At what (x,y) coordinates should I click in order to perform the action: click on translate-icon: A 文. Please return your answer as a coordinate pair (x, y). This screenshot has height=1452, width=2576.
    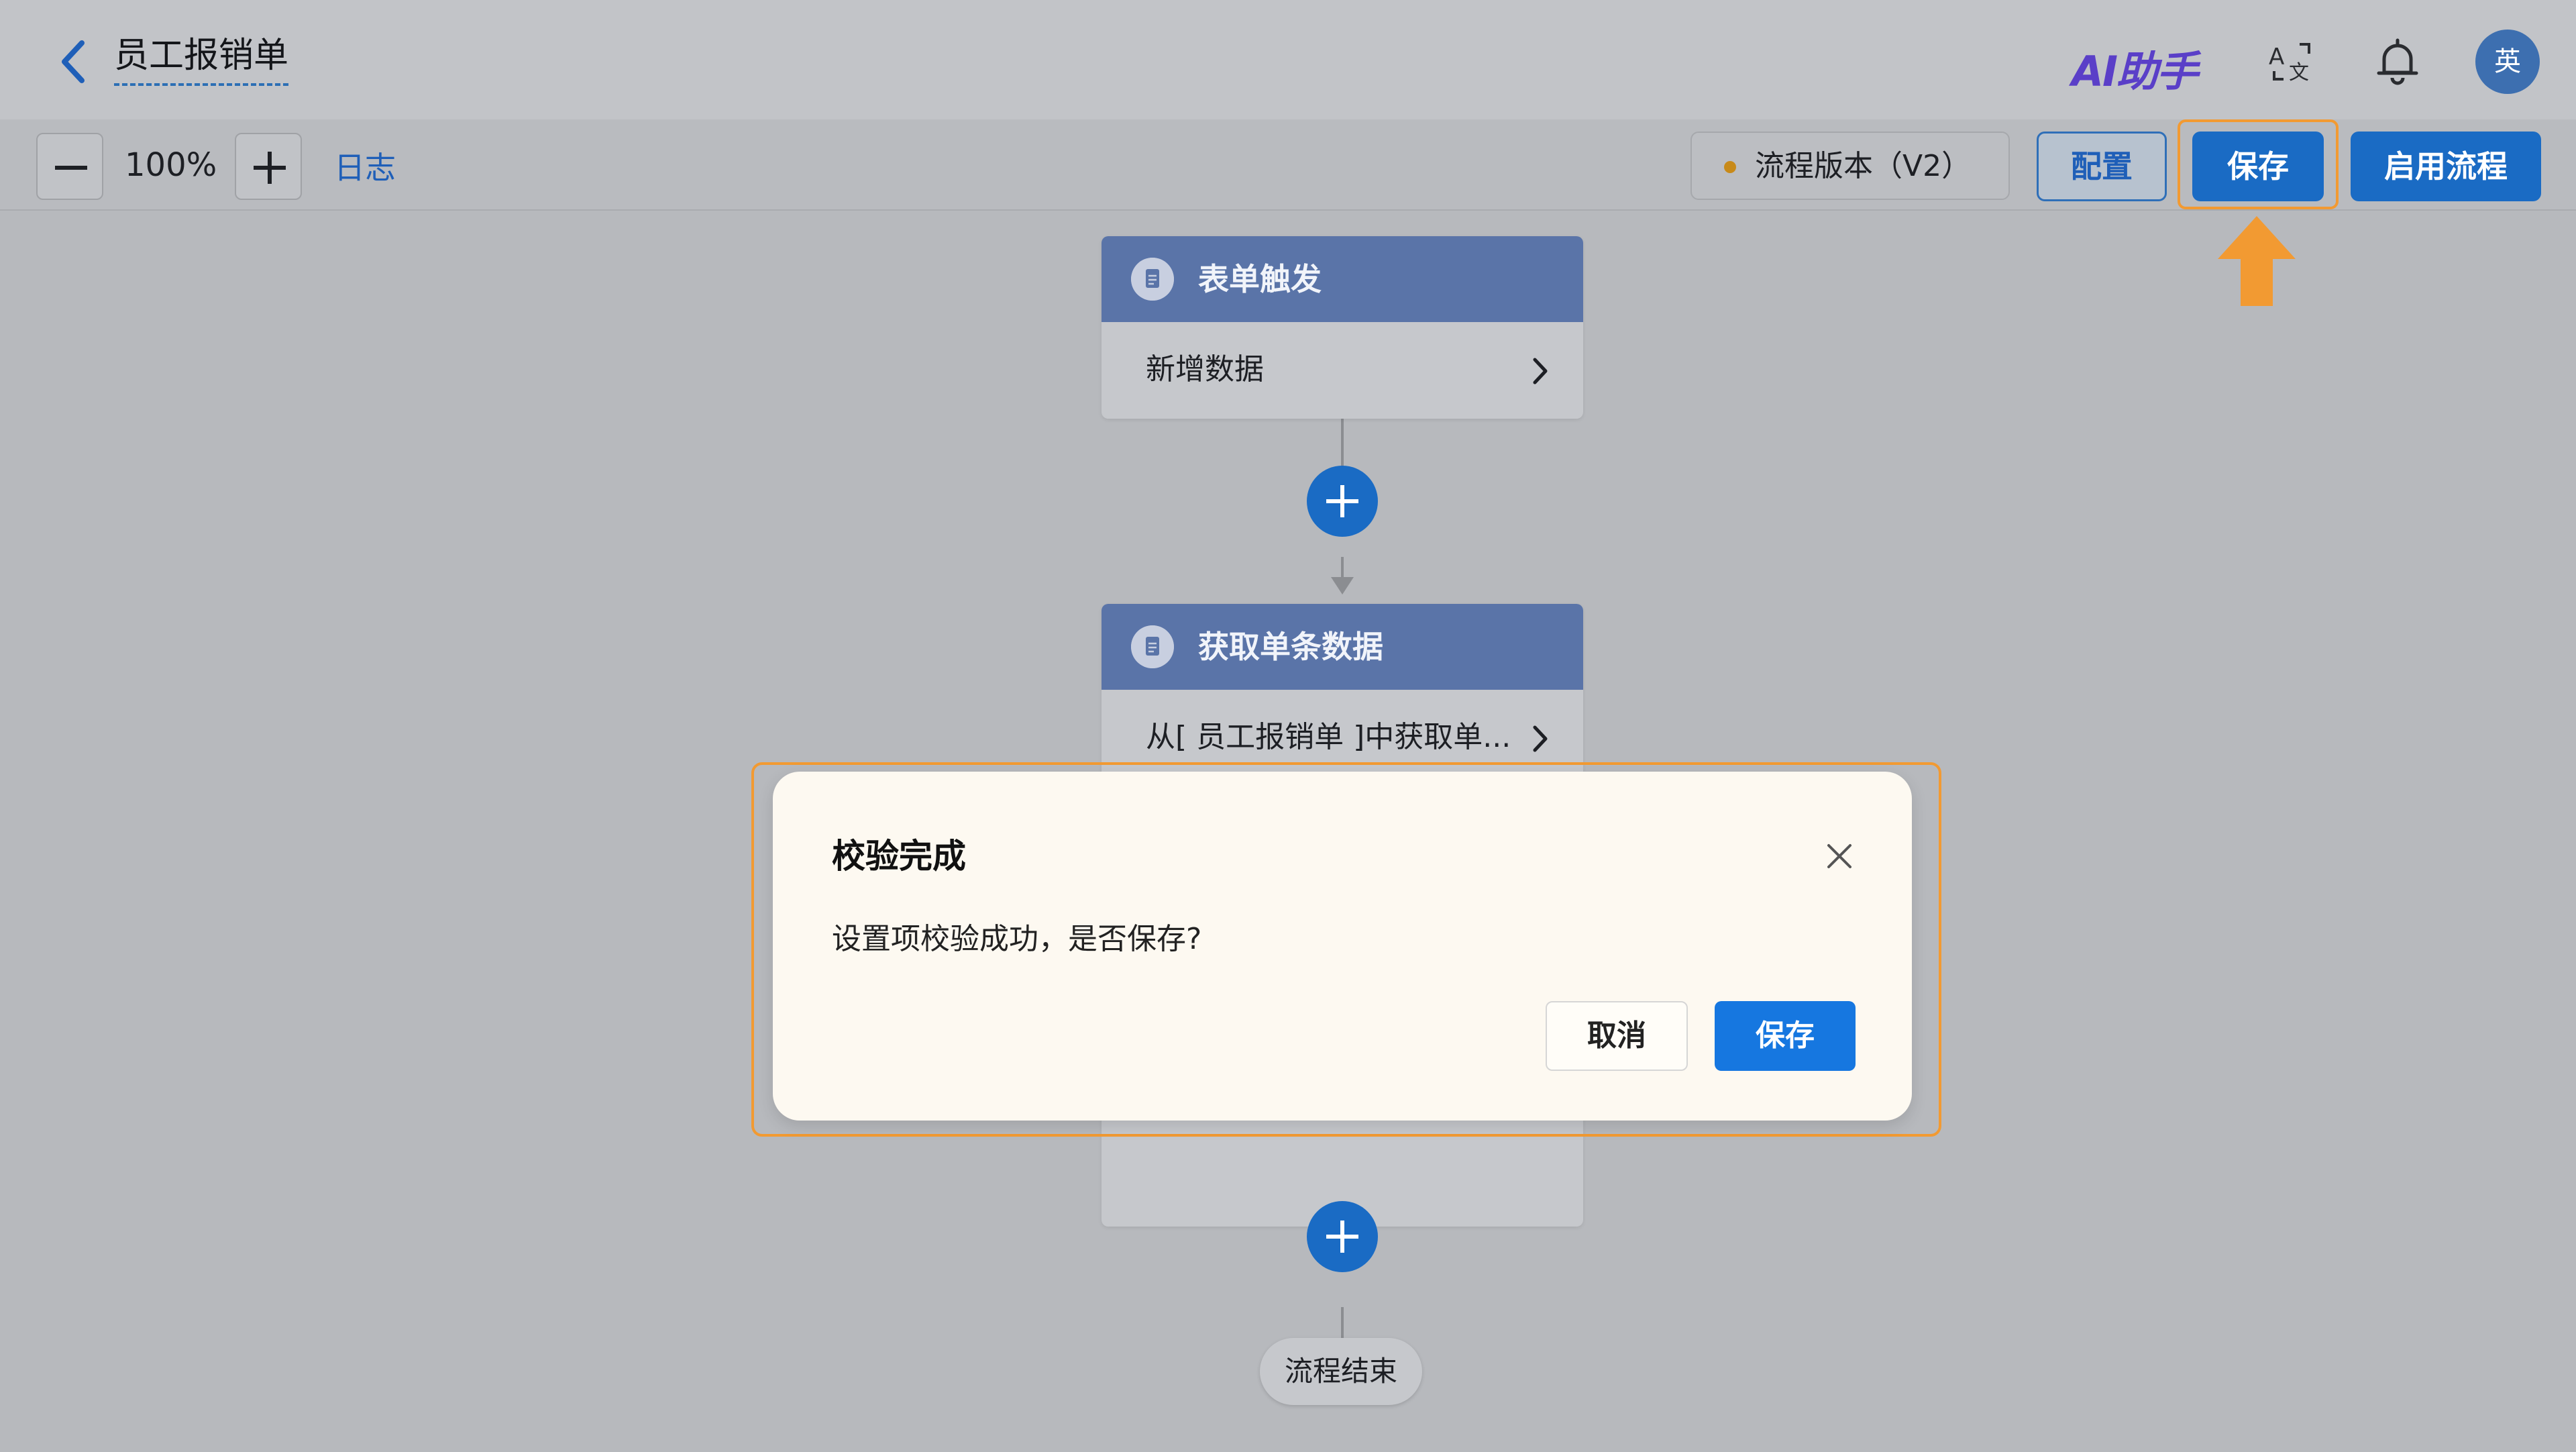
    Looking at the image, I should click on (2291, 62).